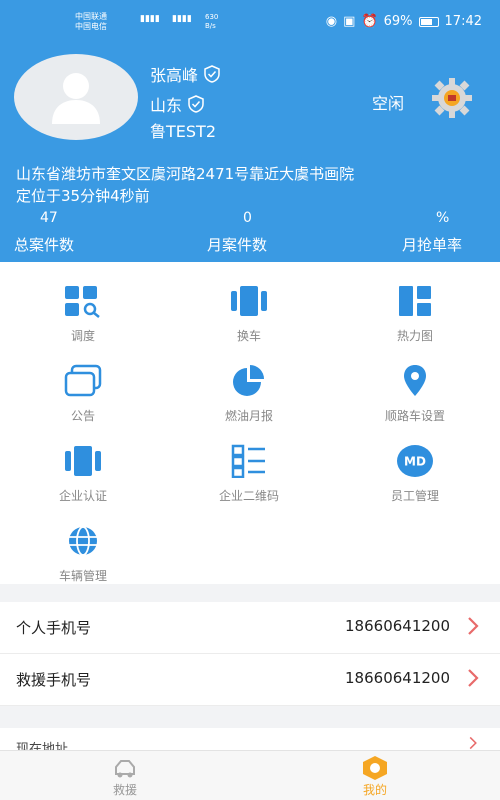  I want to click on eye-icon: ◉, so click(331, 21).